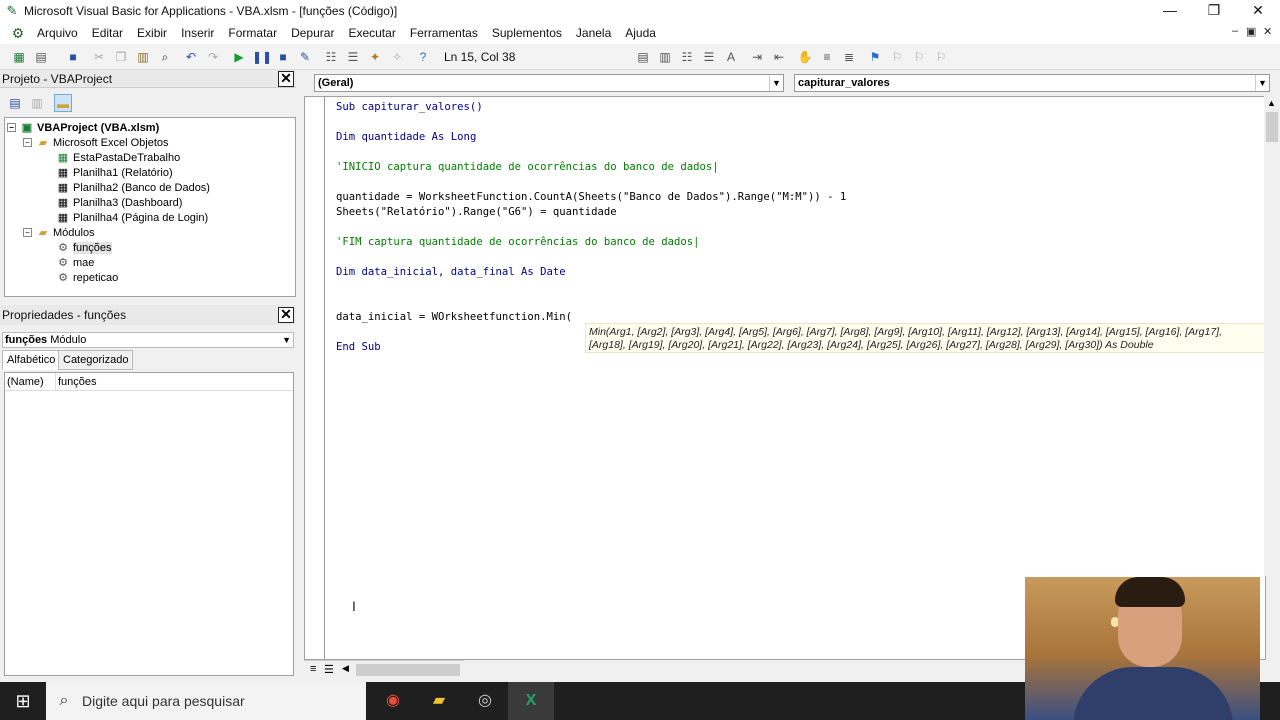 This screenshot has width=1280, height=720. What do you see at coordinates (148, 340) in the screenshot?
I see `properties-object-select: funções Módulo ▼` at bounding box center [148, 340].